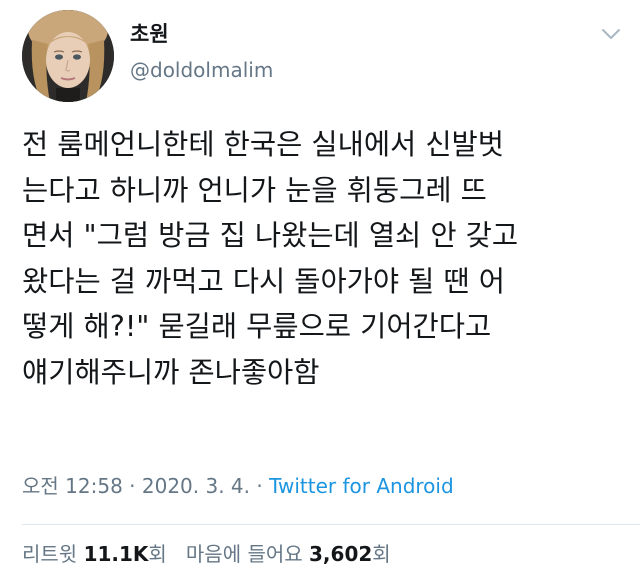 The height and width of the screenshot is (587, 640). Describe the element at coordinates (149, 34) in the screenshot. I see `display-name: 초원` at that location.